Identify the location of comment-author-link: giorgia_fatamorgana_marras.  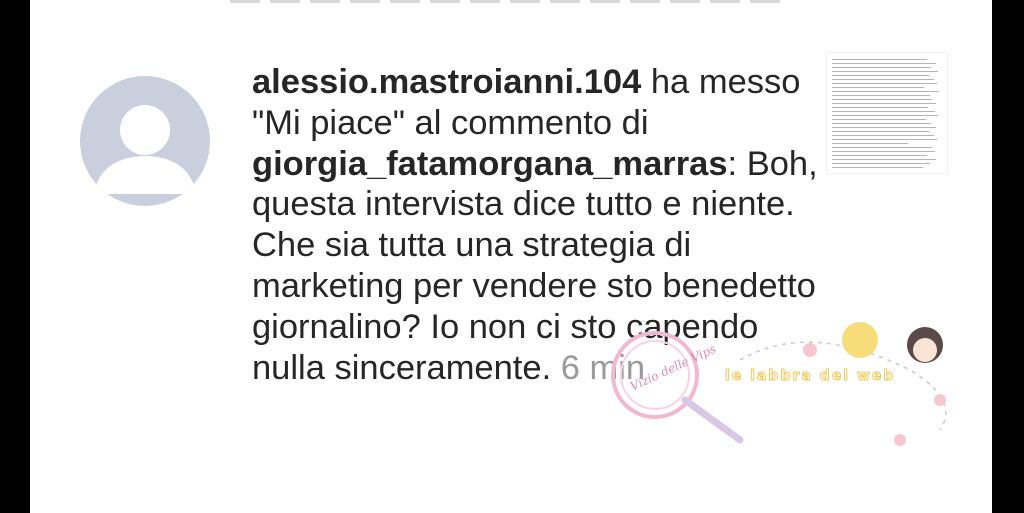
(490, 164).